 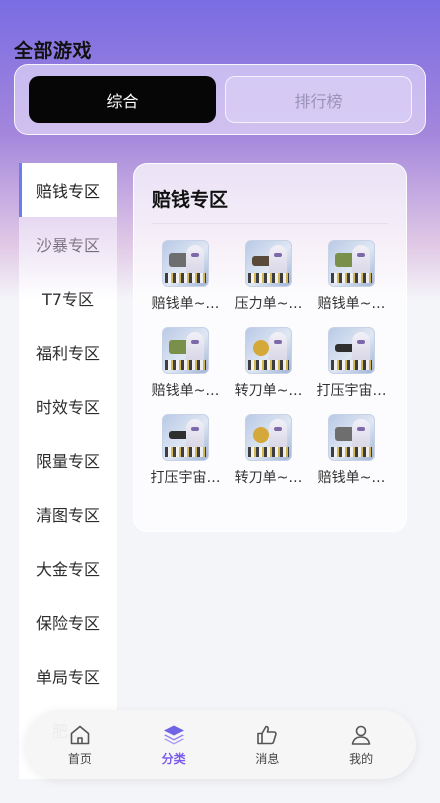 What do you see at coordinates (68, 298) in the screenshot?
I see `sidebar-item-t7-zone: T7专区` at bounding box center [68, 298].